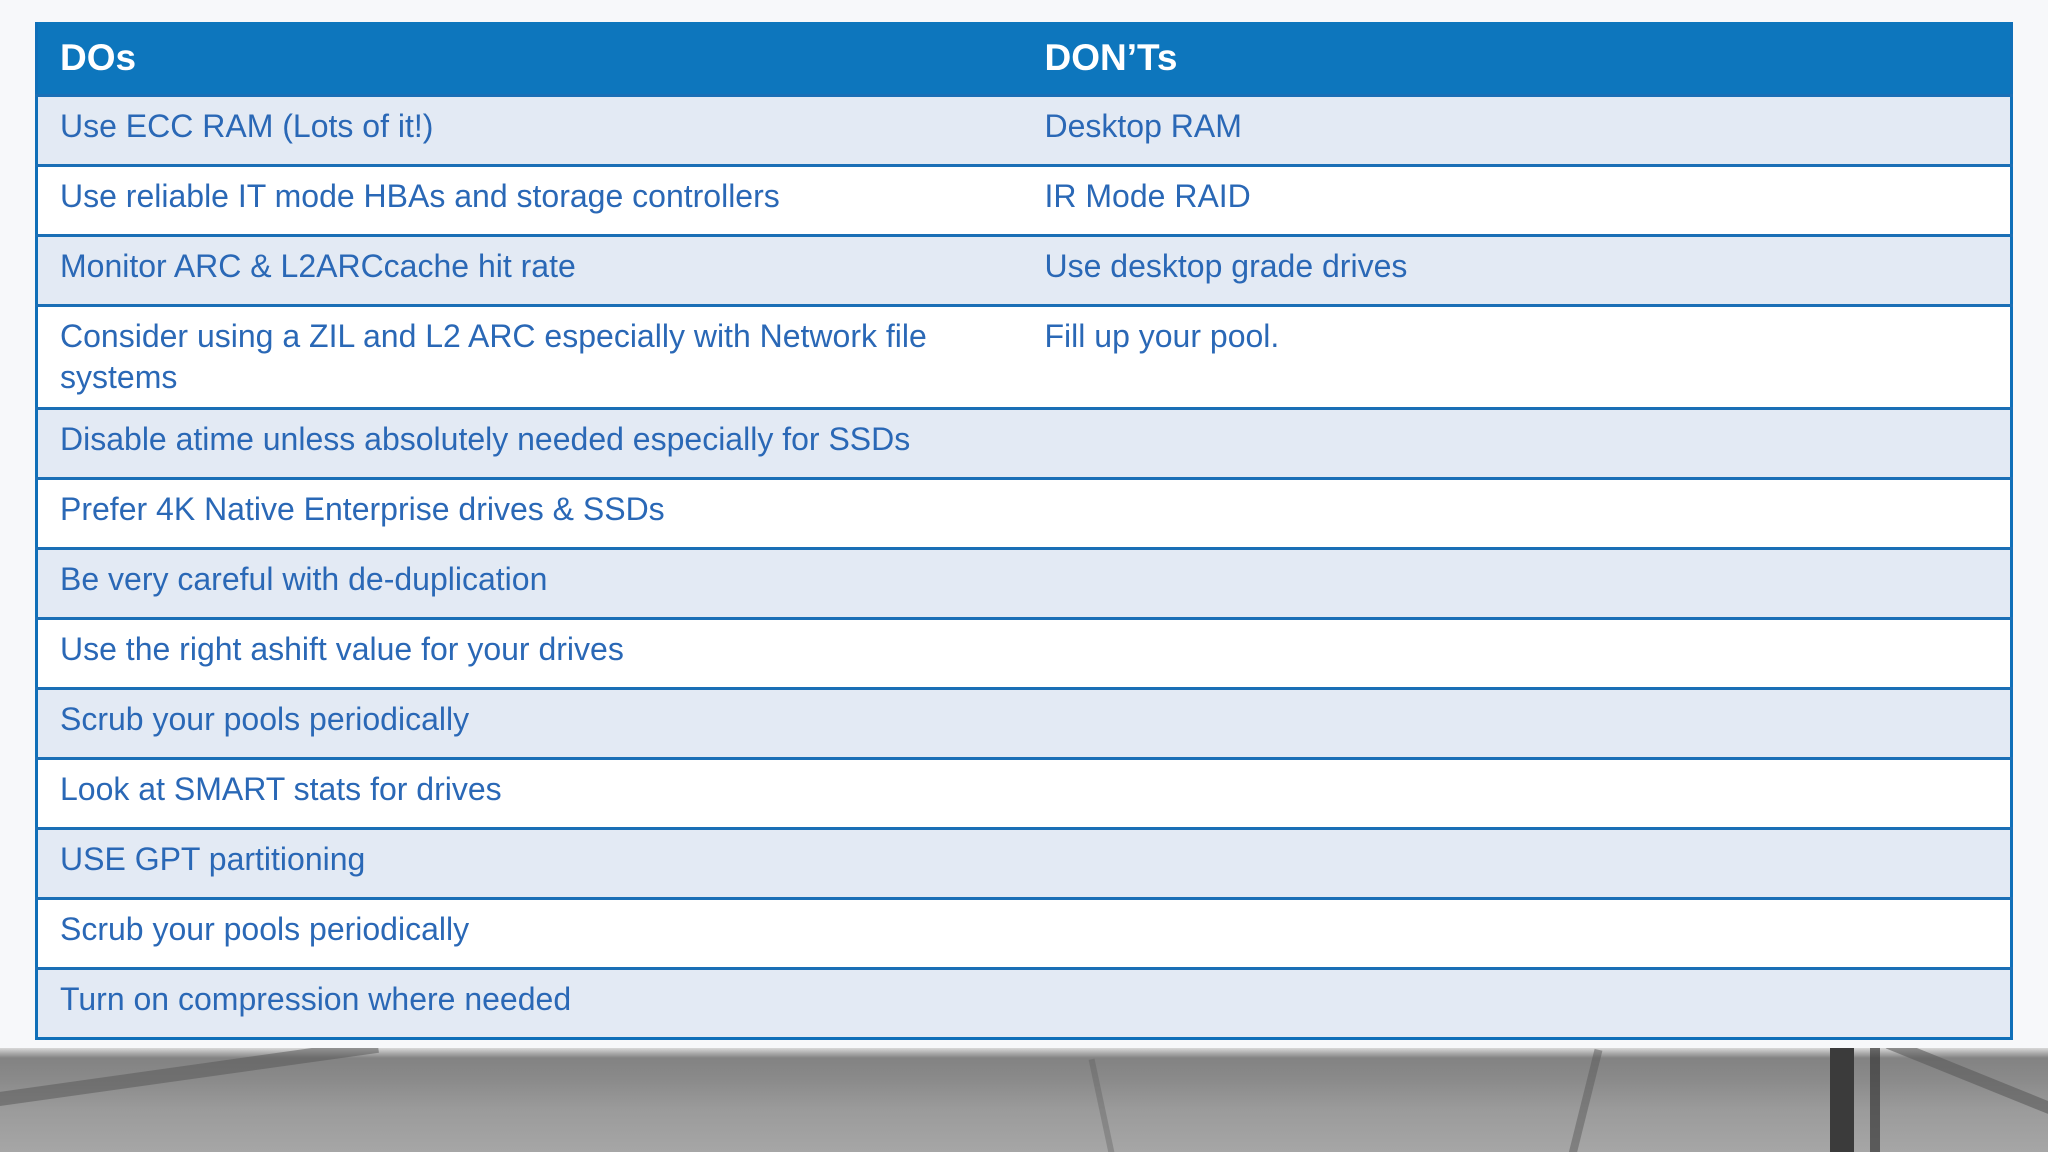 The height and width of the screenshot is (1152, 2048). Describe the element at coordinates (529, 129) in the screenshot. I see `do-cell: Use ECC RAM (Lots of it!)` at that location.